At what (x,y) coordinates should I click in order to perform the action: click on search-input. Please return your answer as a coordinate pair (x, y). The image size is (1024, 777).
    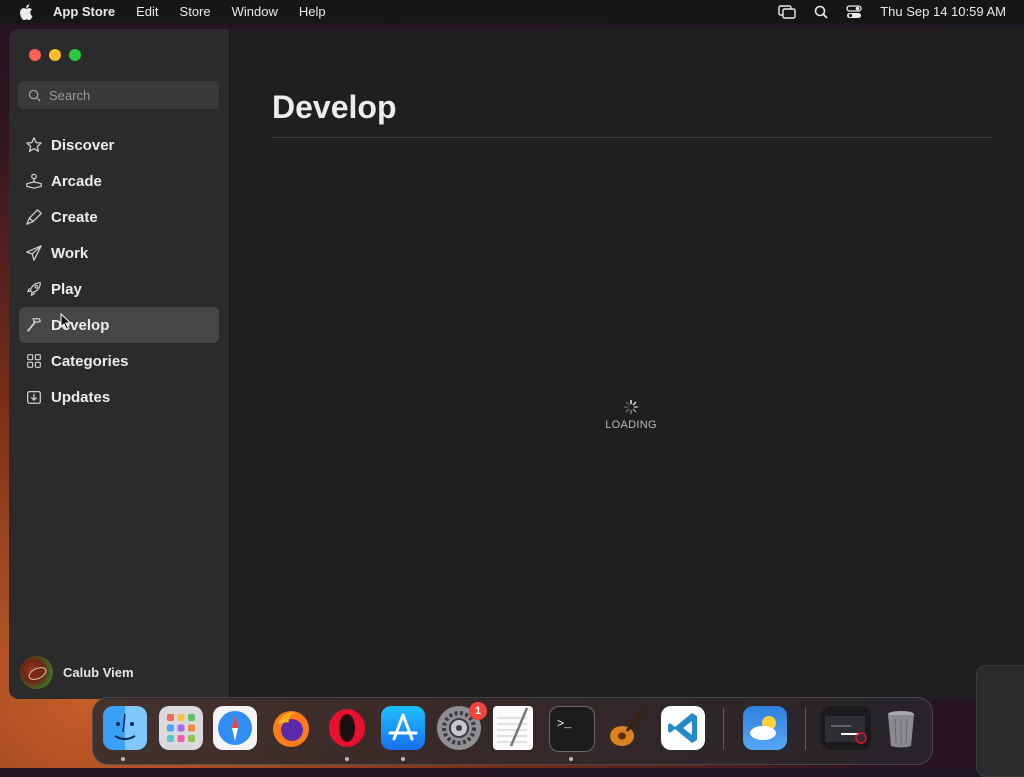
    Looking at the image, I should click on (129, 95).